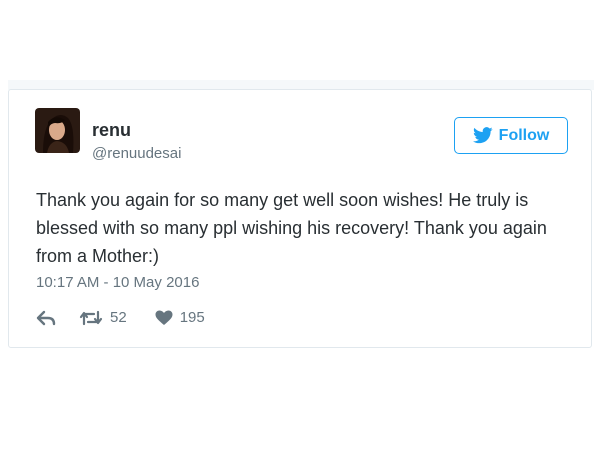  Describe the element at coordinates (164, 317) in the screenshot. I see `heart-icon` at that location.